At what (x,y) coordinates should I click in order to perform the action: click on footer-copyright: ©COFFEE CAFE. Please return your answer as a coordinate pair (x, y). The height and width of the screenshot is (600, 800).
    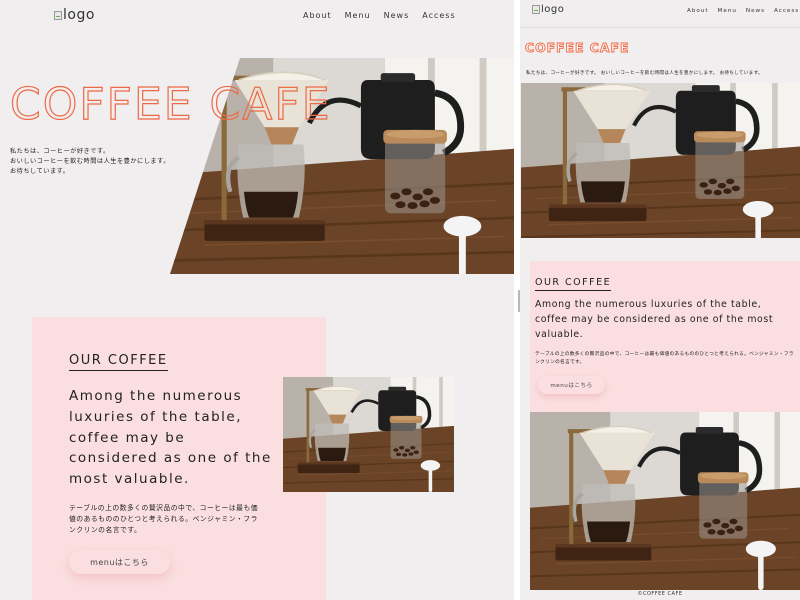
    Looking at the image, I should click on (660, 594).